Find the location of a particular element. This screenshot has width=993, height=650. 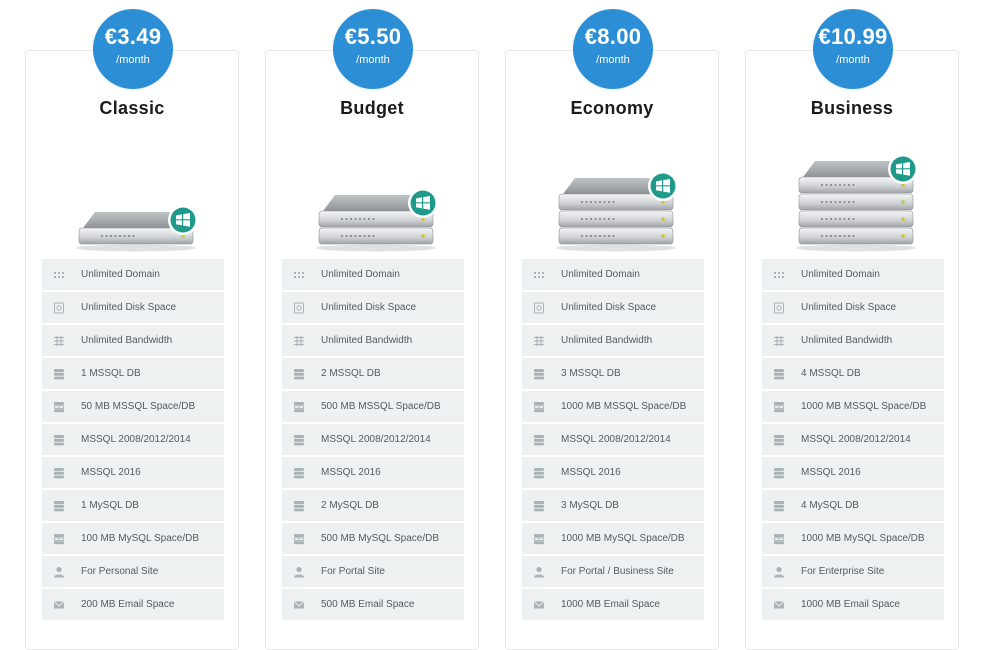

feature-row-3-mysql-db: 3 MySQL DB is located at coordinates (613, 505).